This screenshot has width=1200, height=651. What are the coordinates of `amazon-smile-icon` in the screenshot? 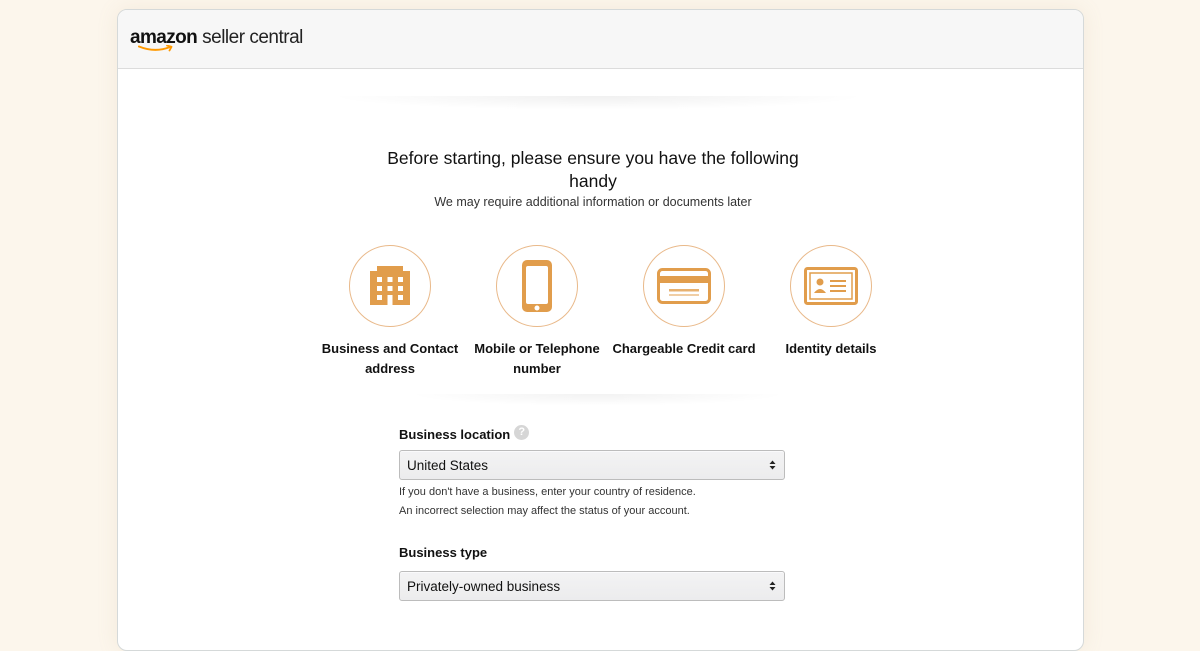 It's located at (155, 48).